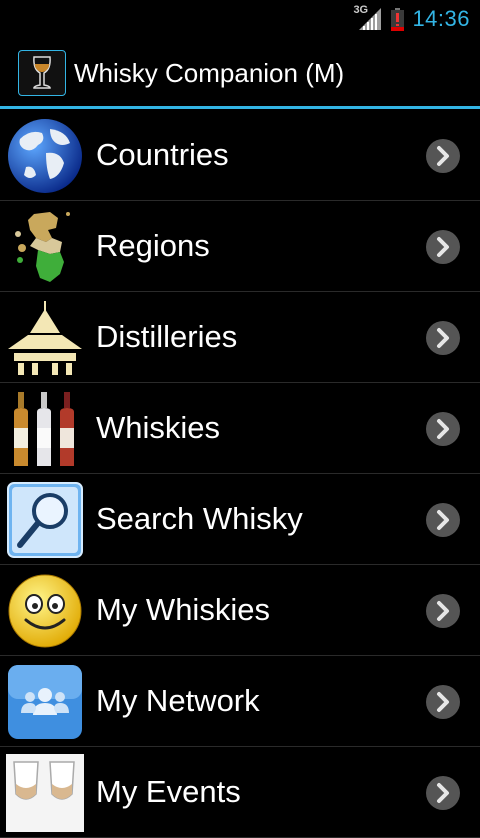  What do you see at coordinates (45, 702) in the screenshot?
I see `people-icon` at bounding box center [45, 702].